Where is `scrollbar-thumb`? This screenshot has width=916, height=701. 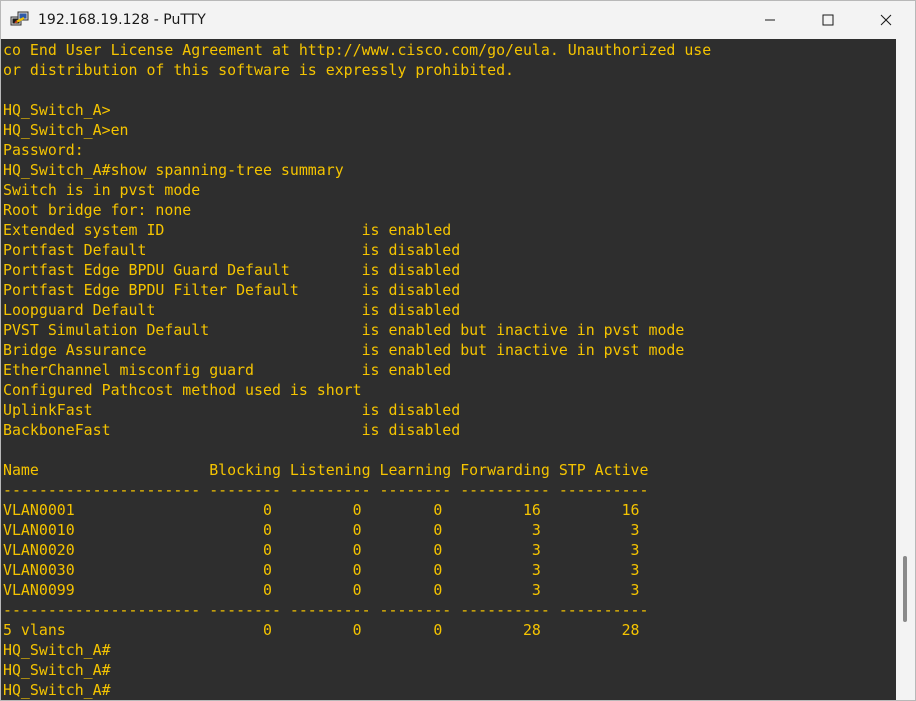
scrollbar-thumb is located at coordinates (905, 589).